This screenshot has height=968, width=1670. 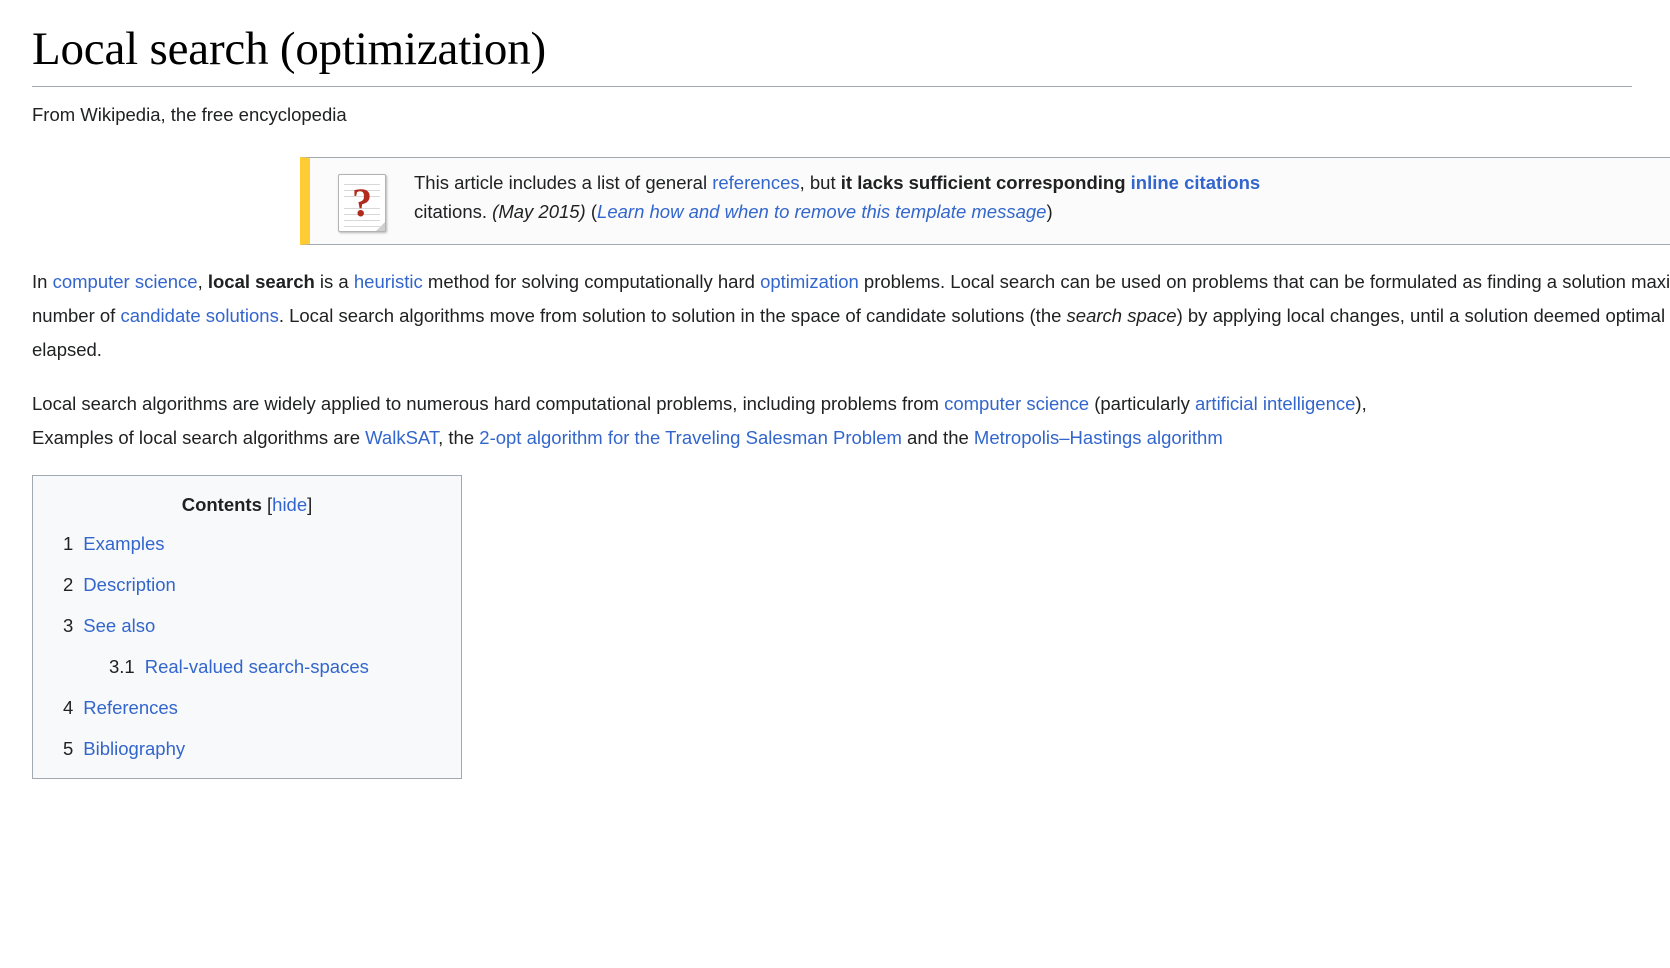 What do you see at coordinates (851, 350) in the screenshot?
I see `lead-paragraph-1-line-3: elapsed.` at bounding box center [851, 350].